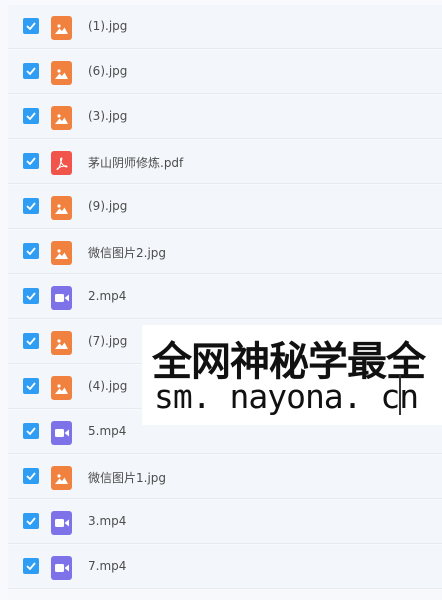 The width and height of the screenshot is (442, 600). Describe the element at coordinates (107, 71) in the screenshot. I see `file-name: (6).jpg` at that location.